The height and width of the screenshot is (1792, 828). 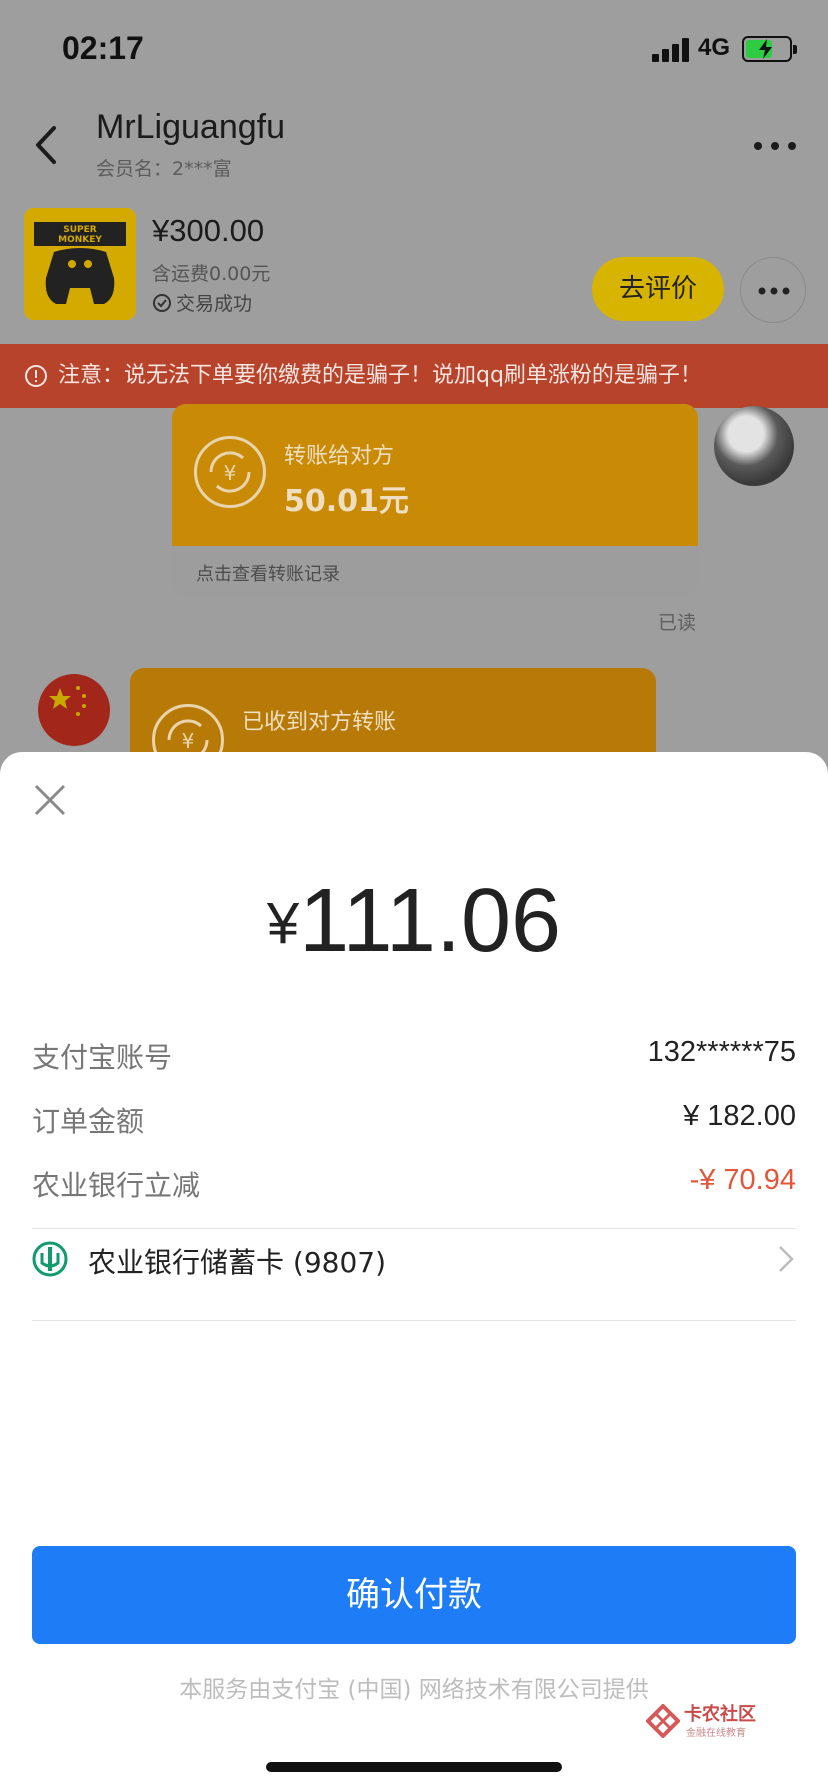 What do you see at coordinates (74, 710) in the screenshot?
I see `avatar-flag` at bounding box center [74, 710].